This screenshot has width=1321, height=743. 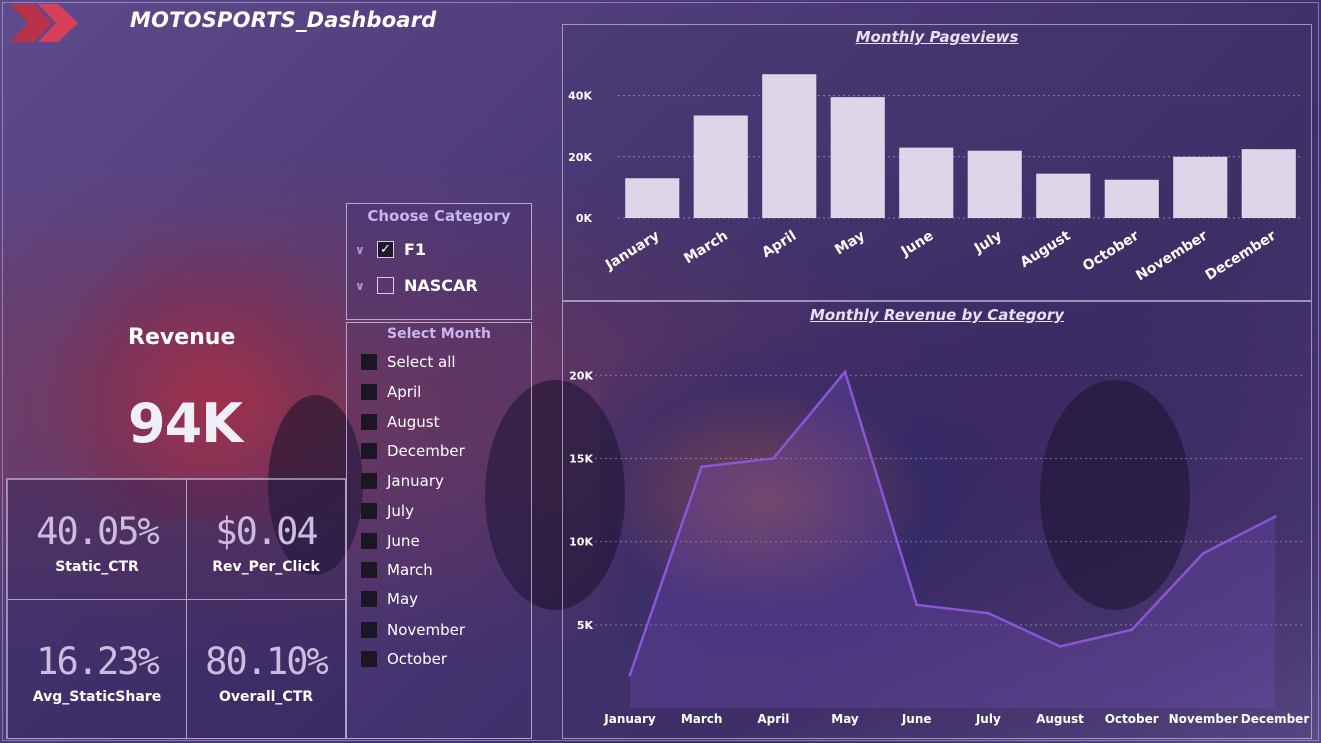 What do you see at coordinates (185, 423) in the screenshot?
I see `revenue-value: 94K` at bounding box center [185, 423].